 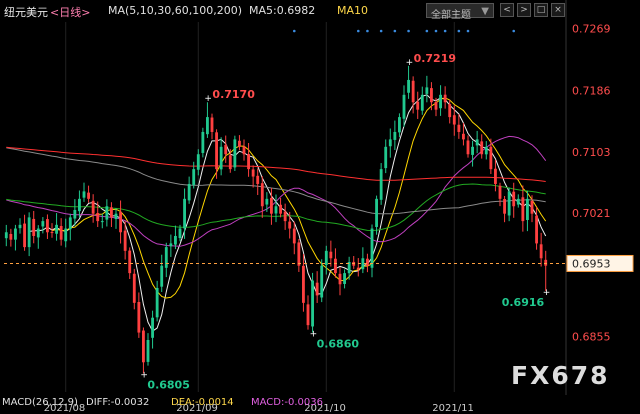 What do you see at coordinates (591, 152) in the screenshot?
I see `price-tick-label: 0.7103` at bounding box center [591, 152].